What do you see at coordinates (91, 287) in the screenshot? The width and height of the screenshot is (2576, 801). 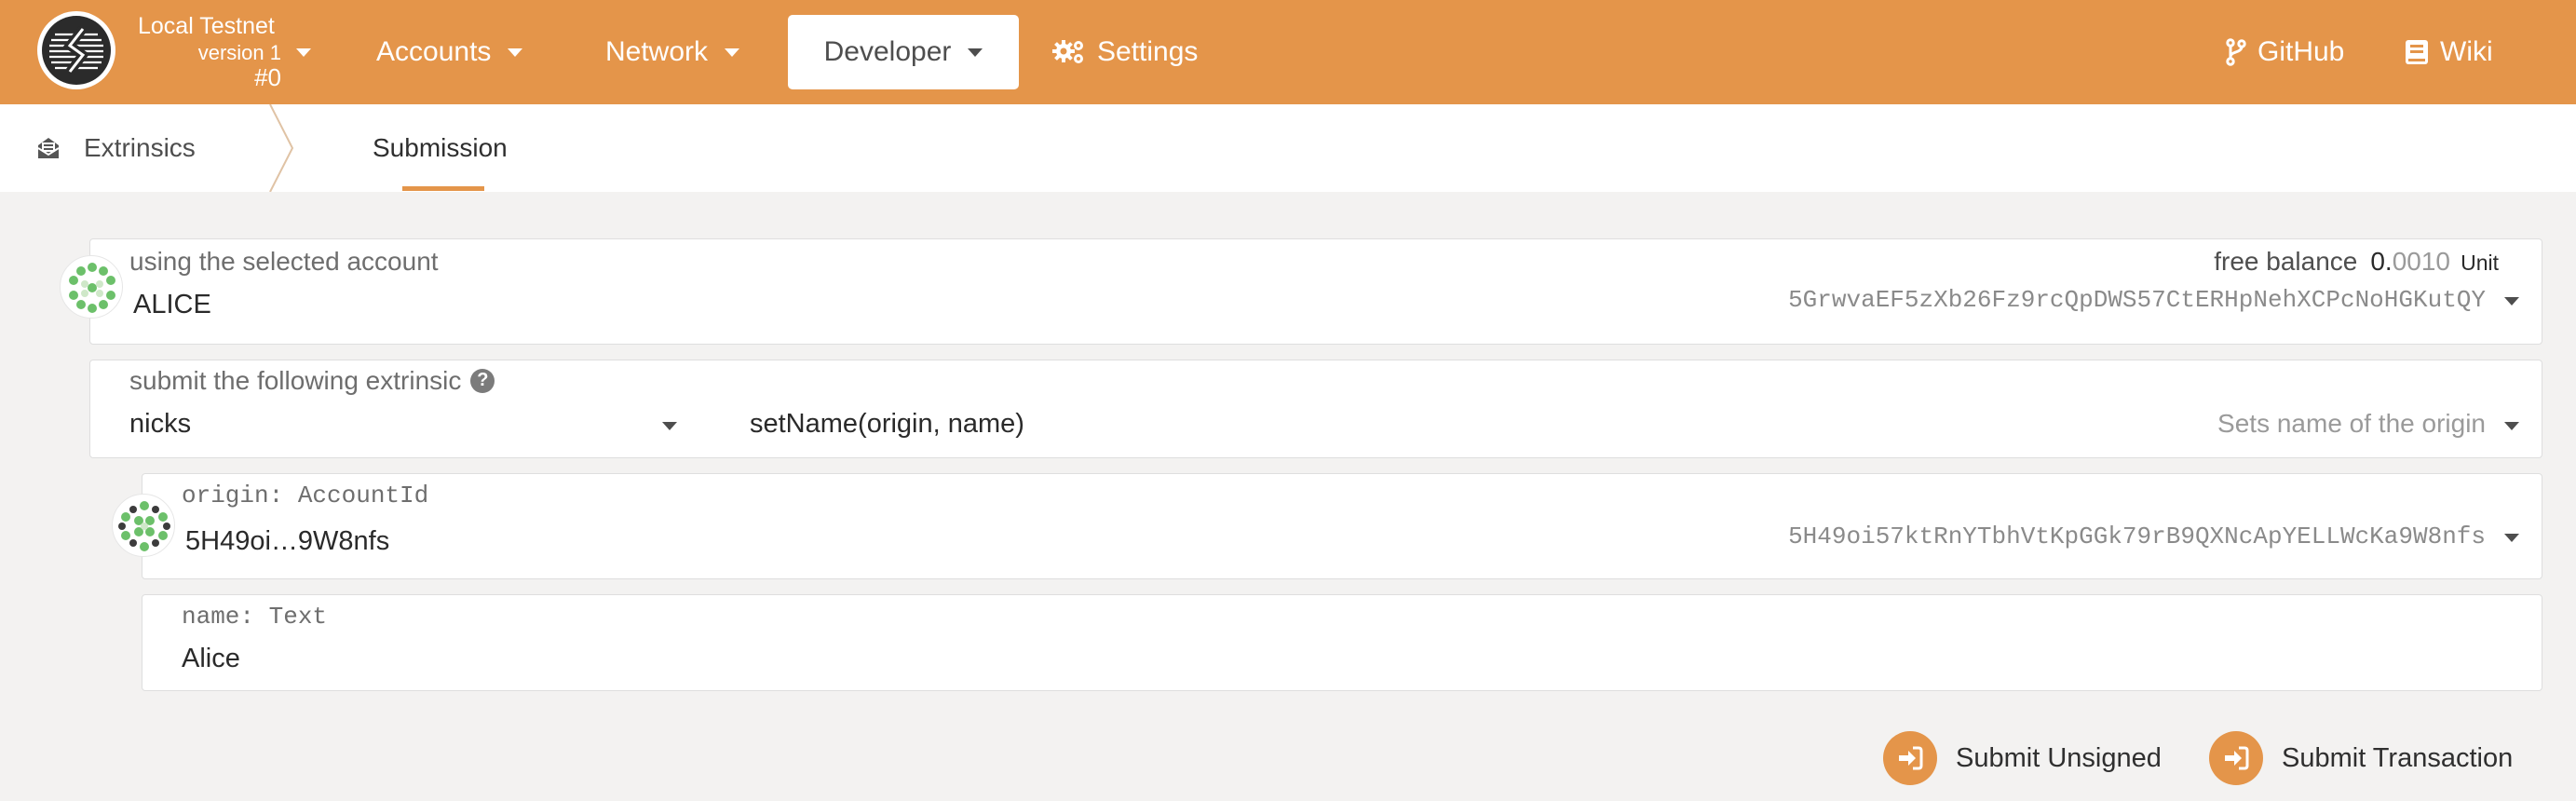 I see `account-identicon-icon` at bounding box center [91, 287].